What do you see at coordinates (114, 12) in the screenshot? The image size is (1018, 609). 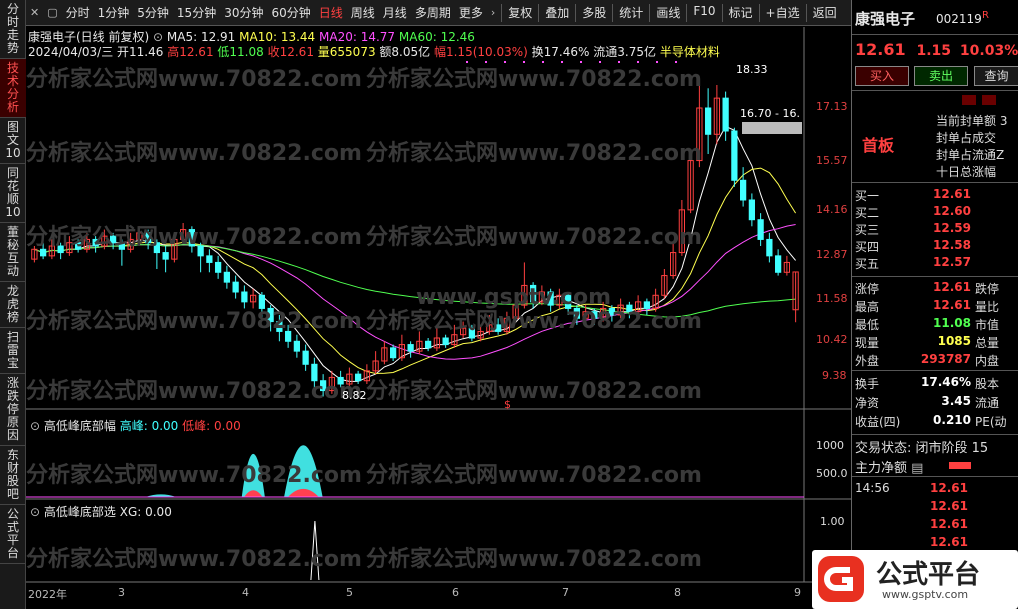 I see `period-tab: 1分钟` at bounding box center [114, 12].